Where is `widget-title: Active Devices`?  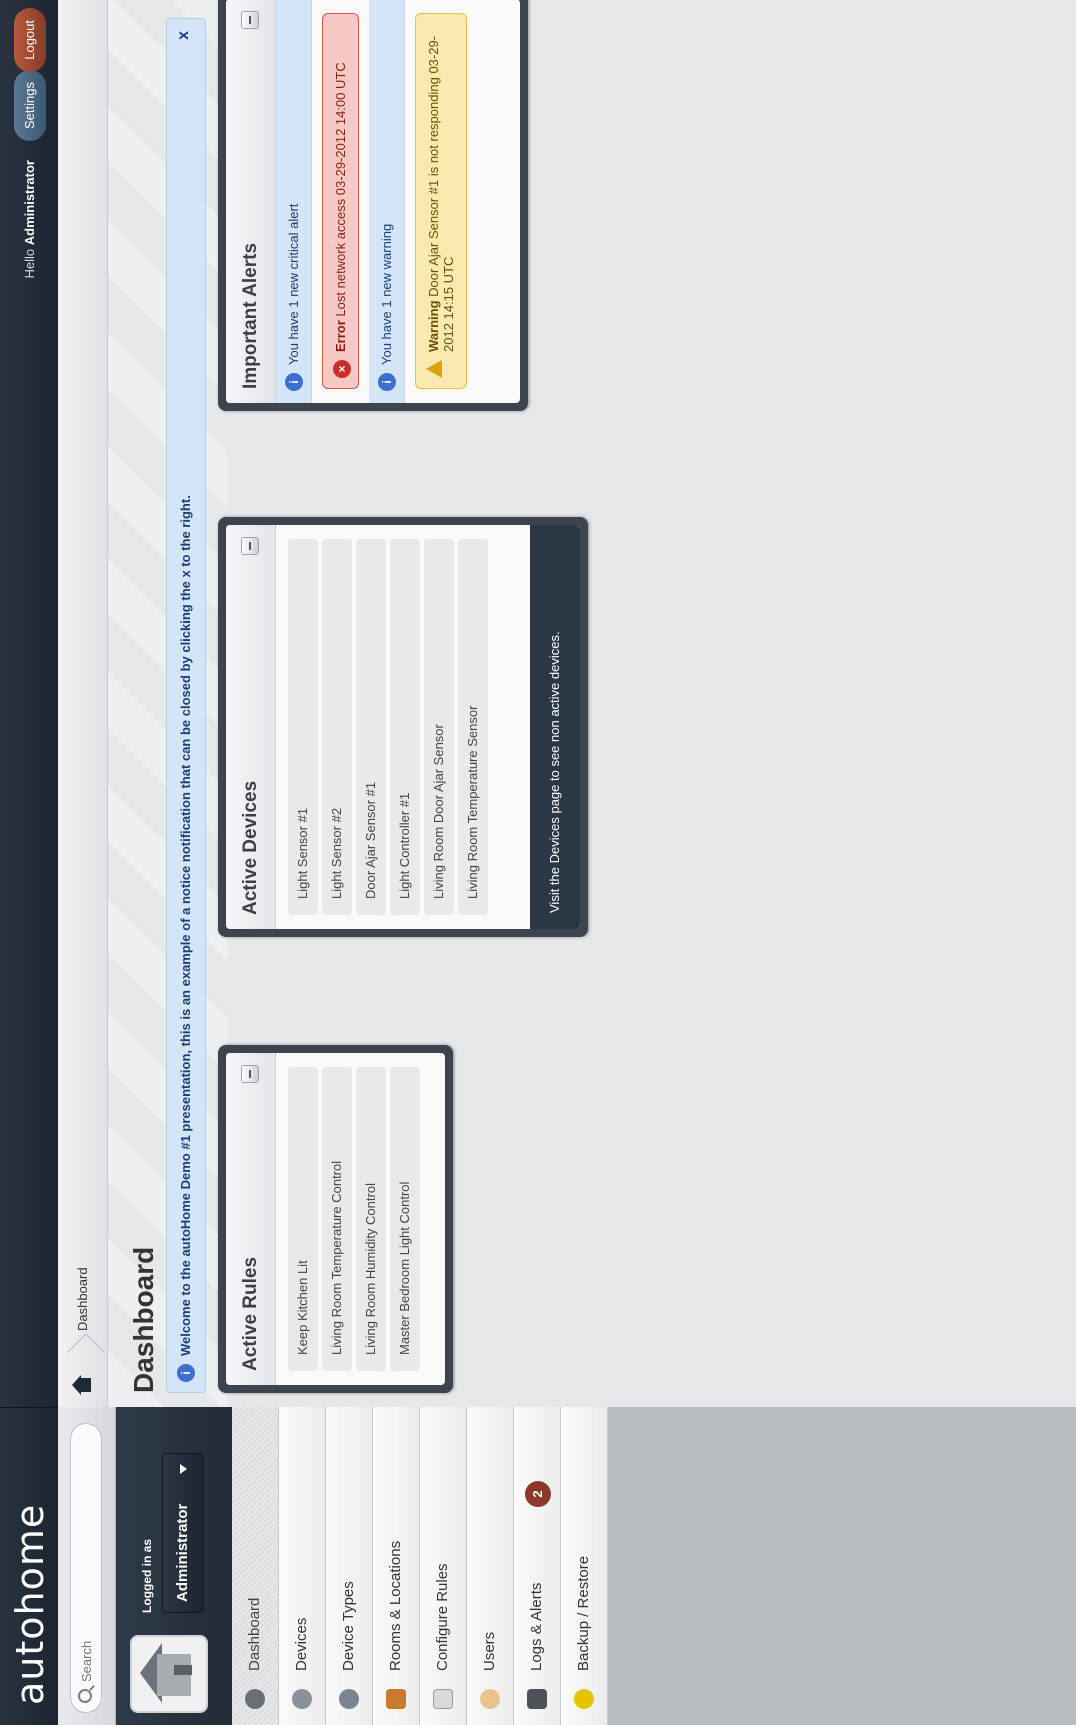 widget-title: Active Devices is located at coordinates (250, 847).